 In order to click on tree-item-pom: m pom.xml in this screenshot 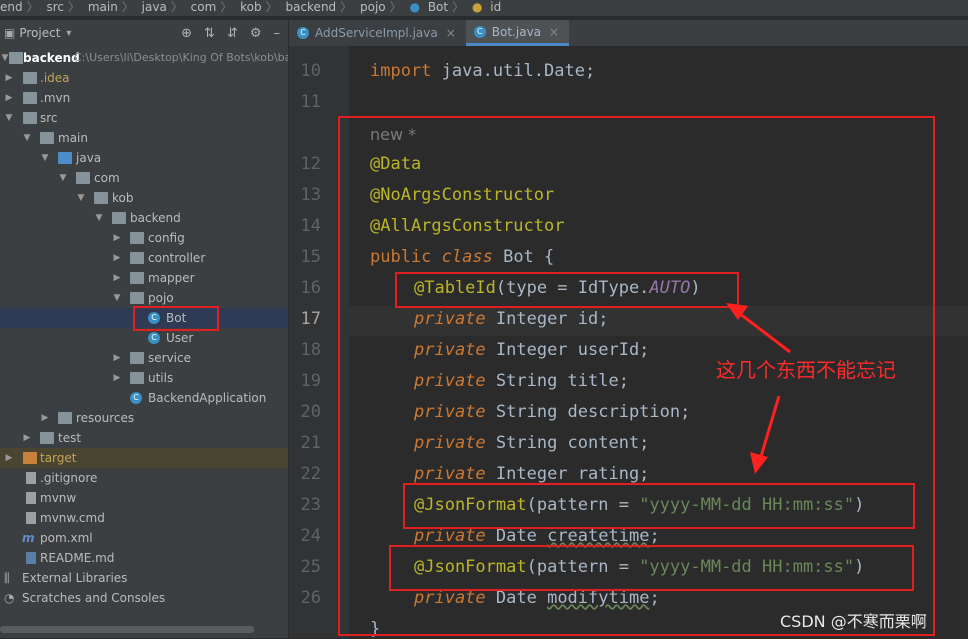, I will do `click(144, 538)`.